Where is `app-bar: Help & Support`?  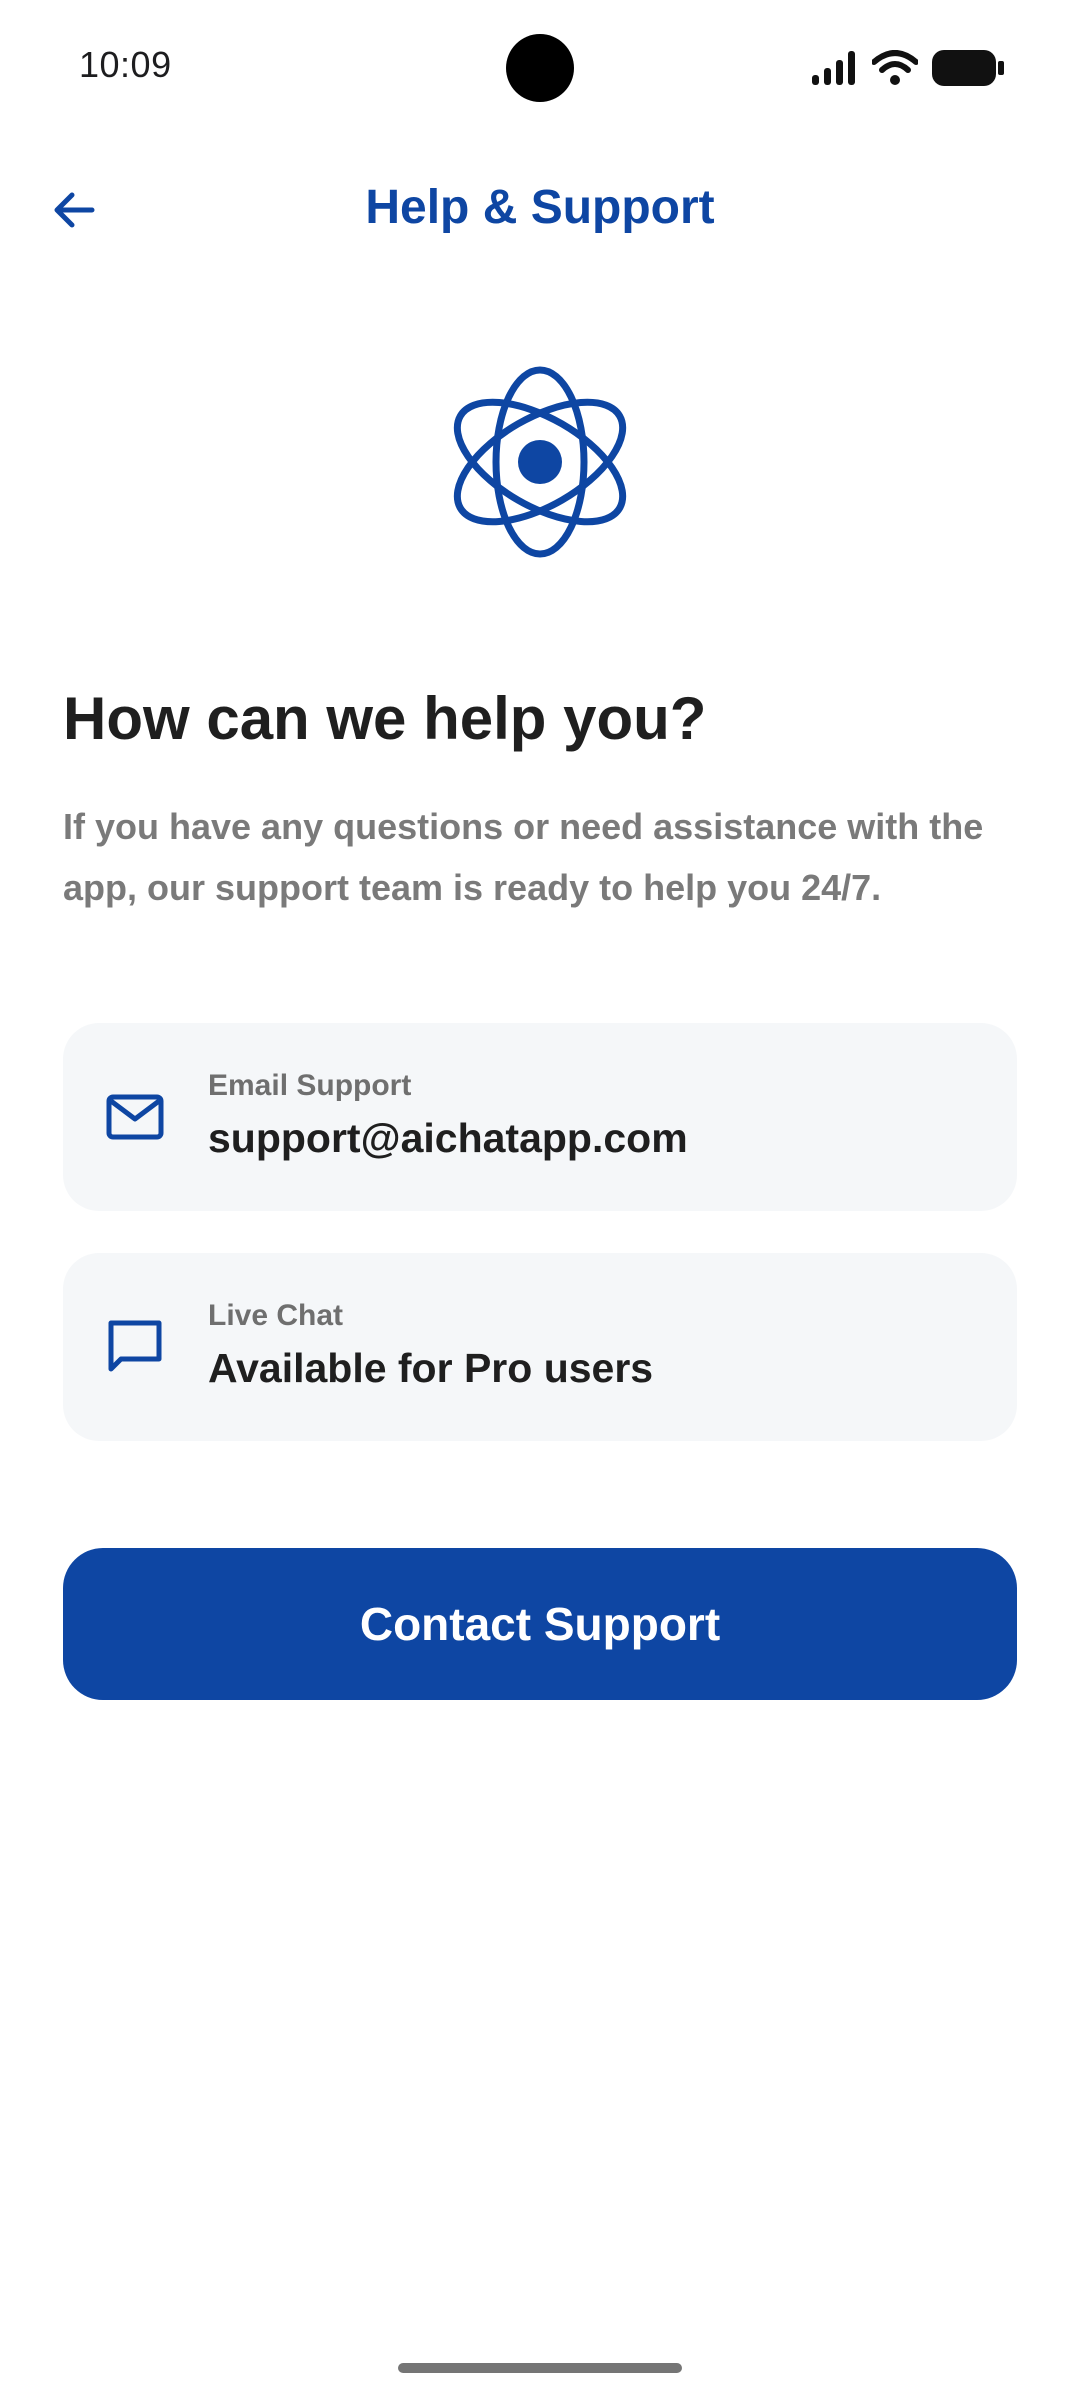
app-bar: Help & Support is located at coordinates (540, 210).